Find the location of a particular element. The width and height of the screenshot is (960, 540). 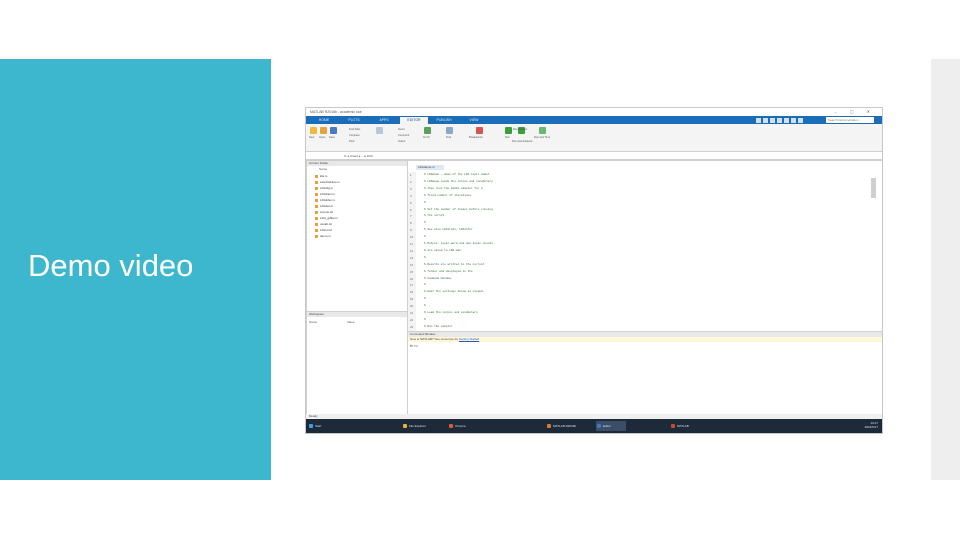

file-item: LDAset.m is located at coordinates (324, 206).